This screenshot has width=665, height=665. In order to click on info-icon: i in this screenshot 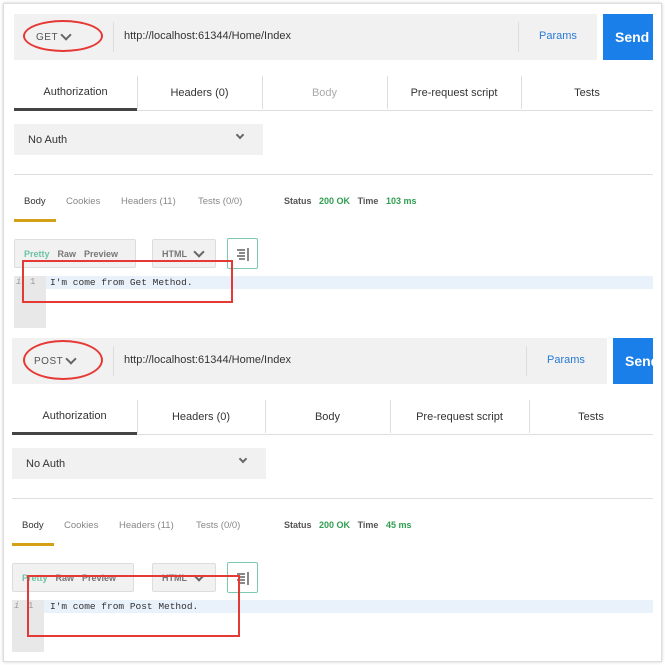, I will do `click(17, 606)`.